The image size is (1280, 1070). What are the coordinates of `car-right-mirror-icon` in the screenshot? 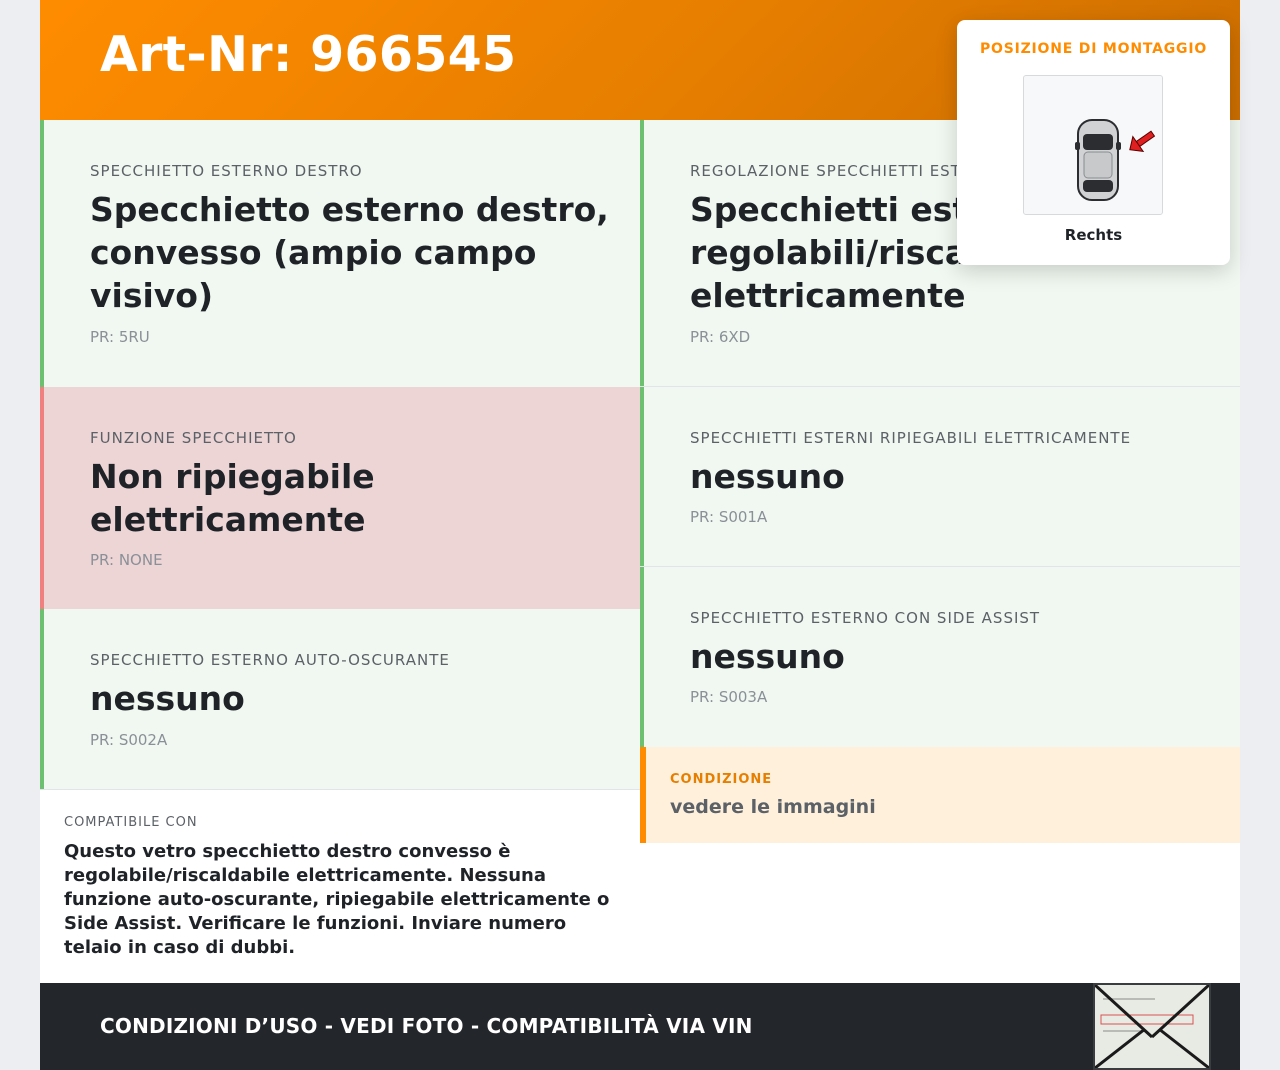 It's located at (1093, 145).